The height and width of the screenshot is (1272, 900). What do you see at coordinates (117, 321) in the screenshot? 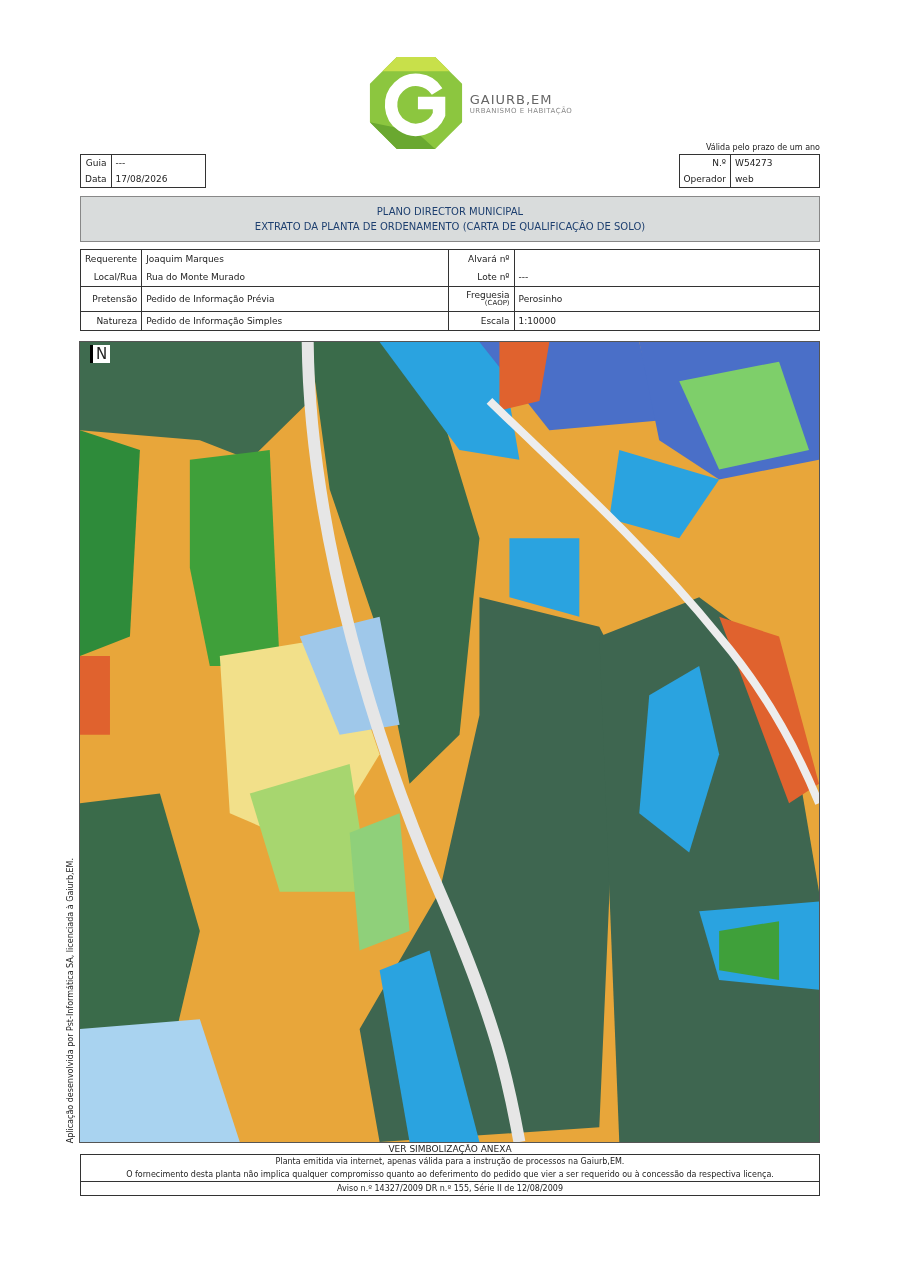
I see `field-label: Natureza` at bounding box center [117, 321].